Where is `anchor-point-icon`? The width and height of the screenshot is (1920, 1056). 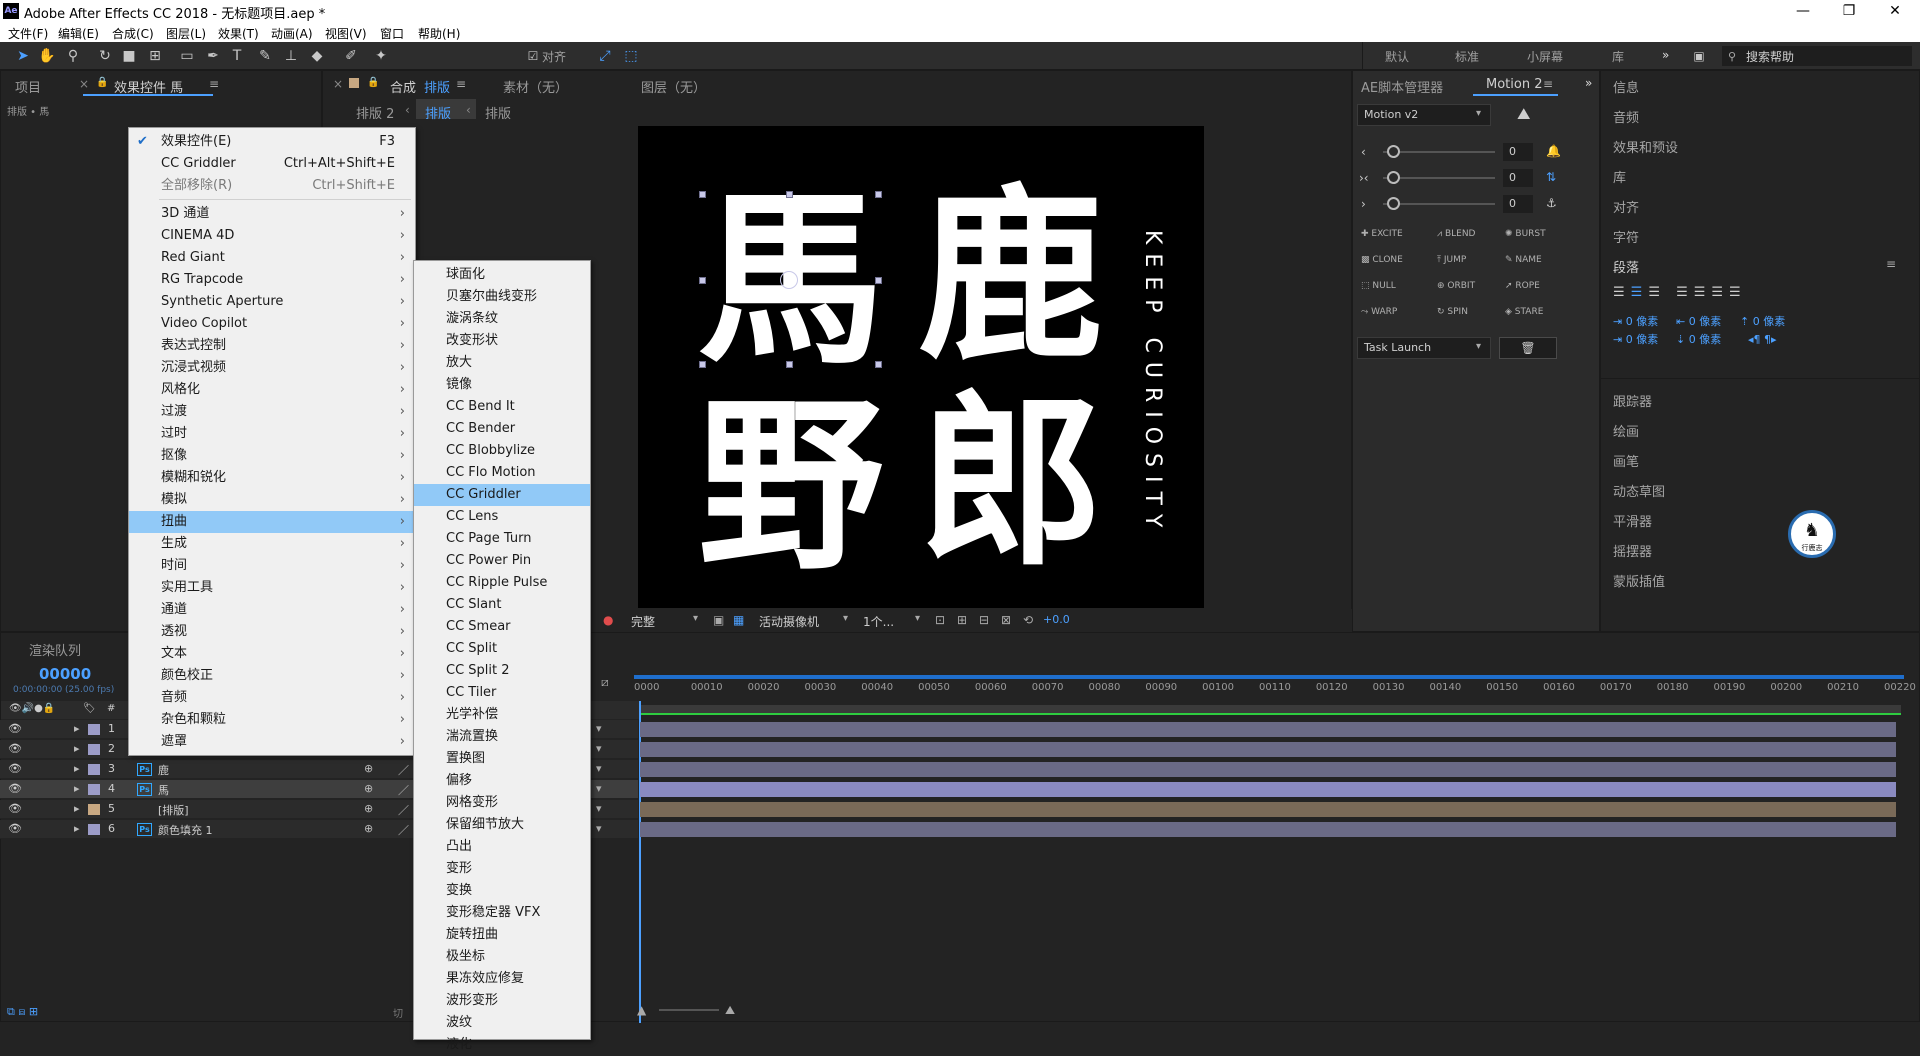 anchor-point-icon is located at coordinates (789, 280).